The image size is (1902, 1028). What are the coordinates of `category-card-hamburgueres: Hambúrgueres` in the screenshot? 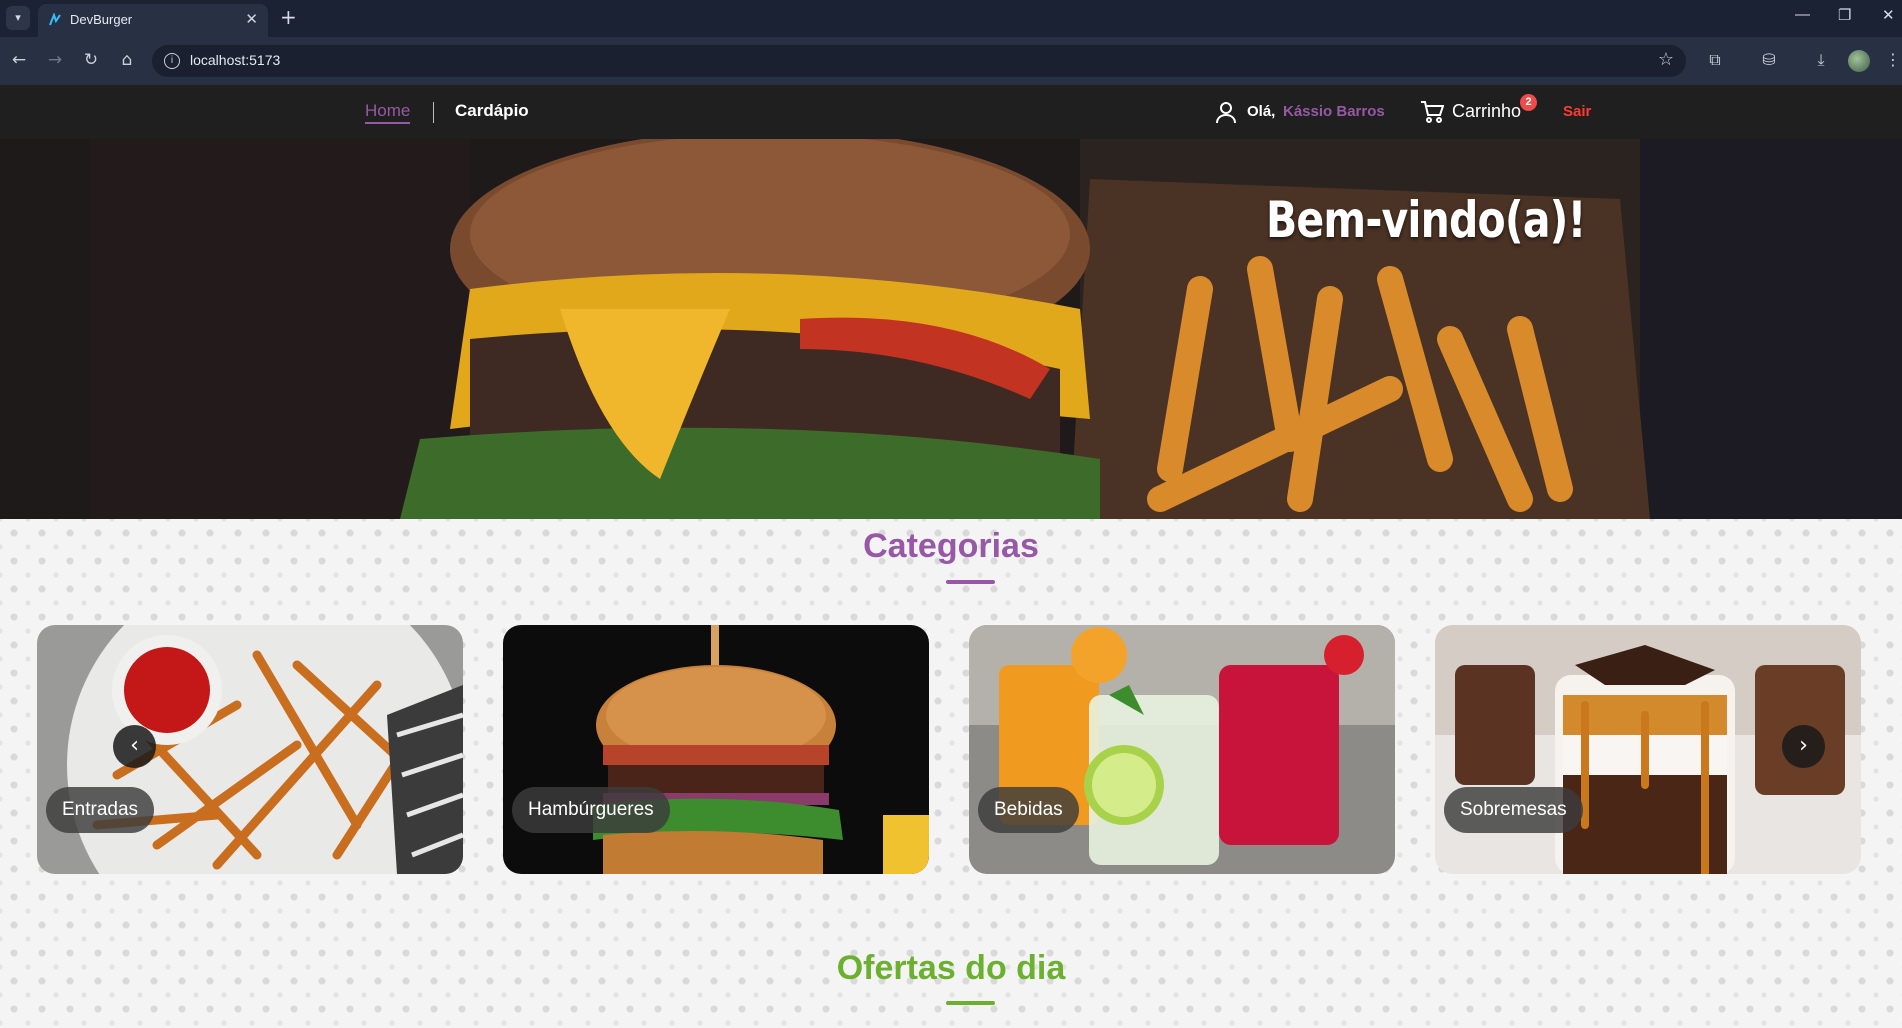 It's located at (716, 749).